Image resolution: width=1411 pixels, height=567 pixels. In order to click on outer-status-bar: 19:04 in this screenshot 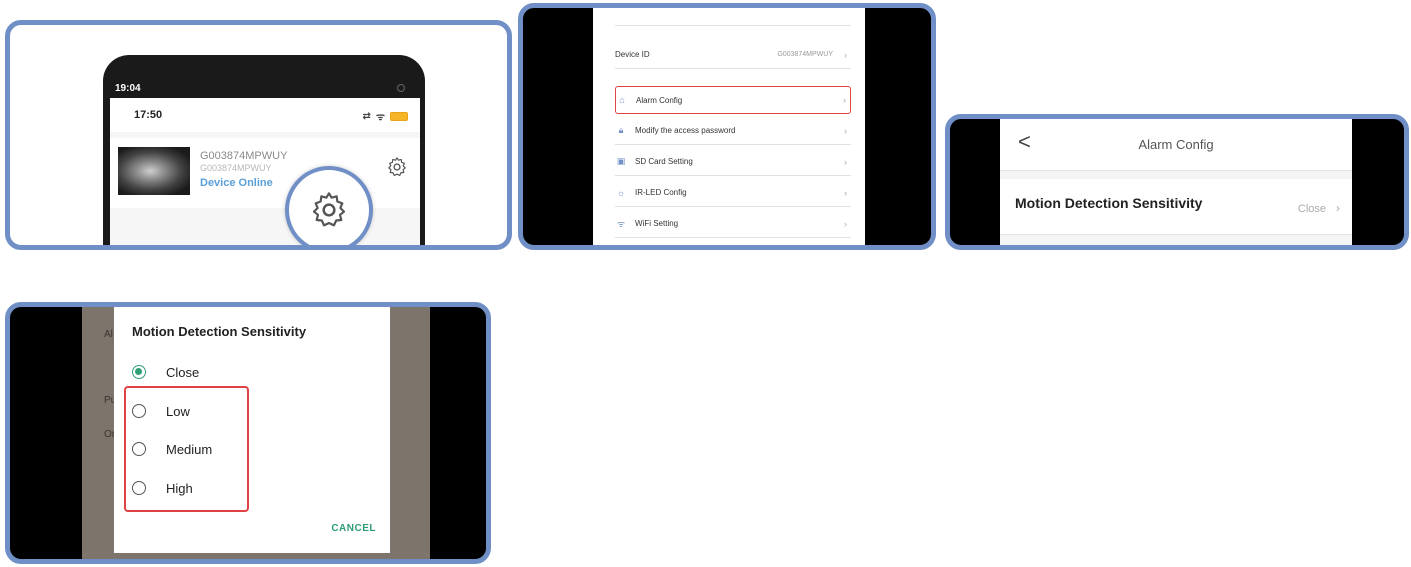, I will do `click(264, 89)`.